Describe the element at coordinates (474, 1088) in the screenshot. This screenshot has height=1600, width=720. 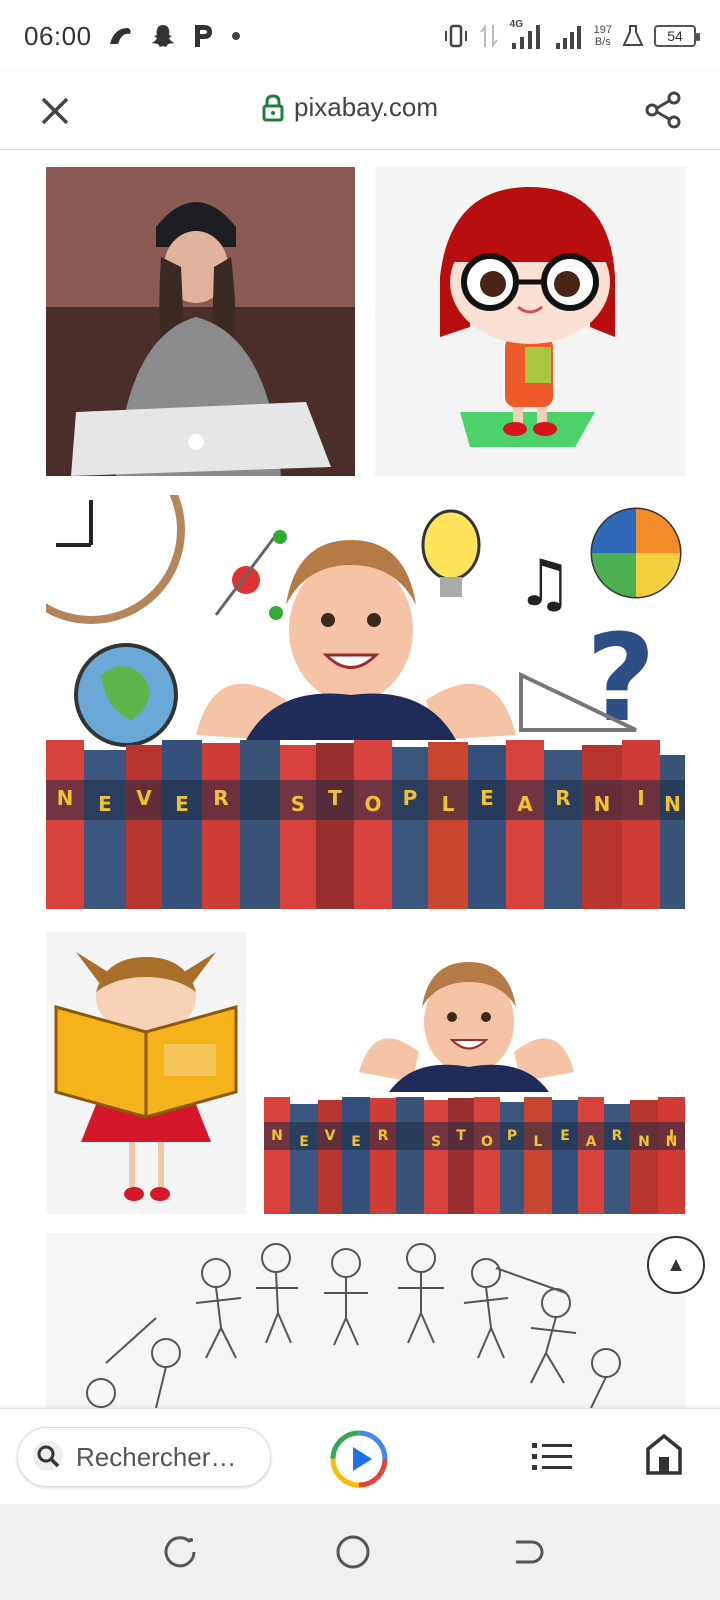
I see `never-stop-learning-small-illustration: N E V E R S T O P L E A R N IN` at that location.